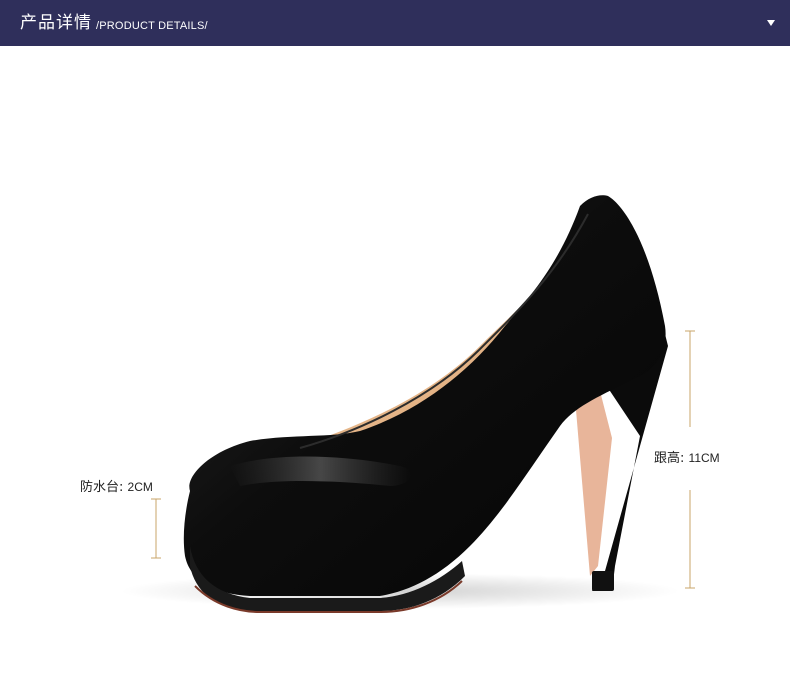 This screenshot has height=696, width=790. Describe the element at coordinates (687, 456) in the screenshot. I see `heel-height-label: 跟高: 11CM` at that location.